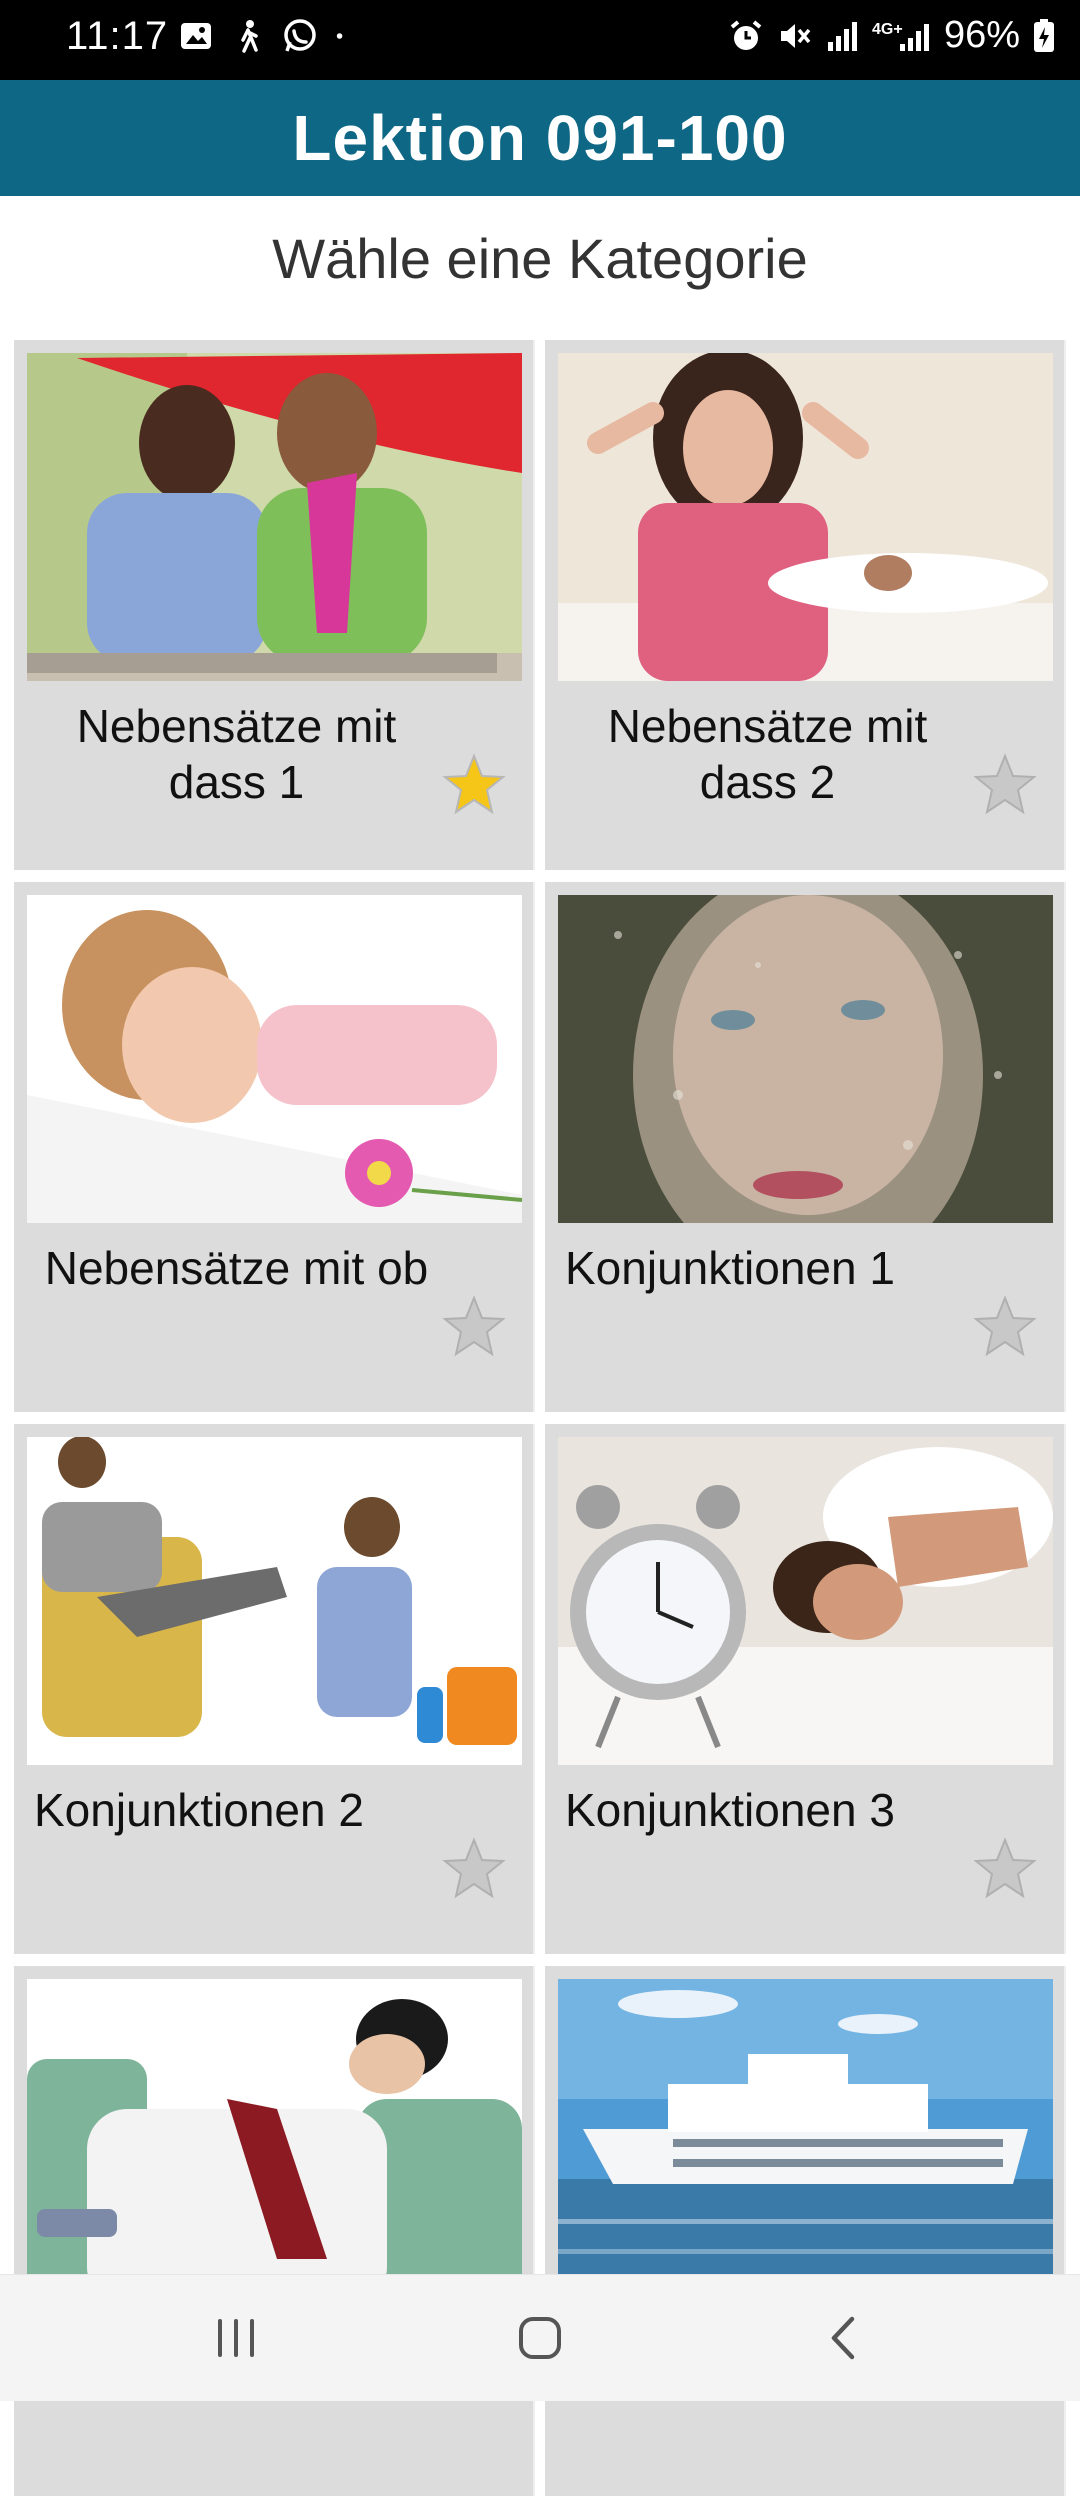 This screenshot has width=1080, height=2496. Describe the element at coordinates (730, 1268) in the screenshot. I see `category-label: Konjunktionen 1` at that location.